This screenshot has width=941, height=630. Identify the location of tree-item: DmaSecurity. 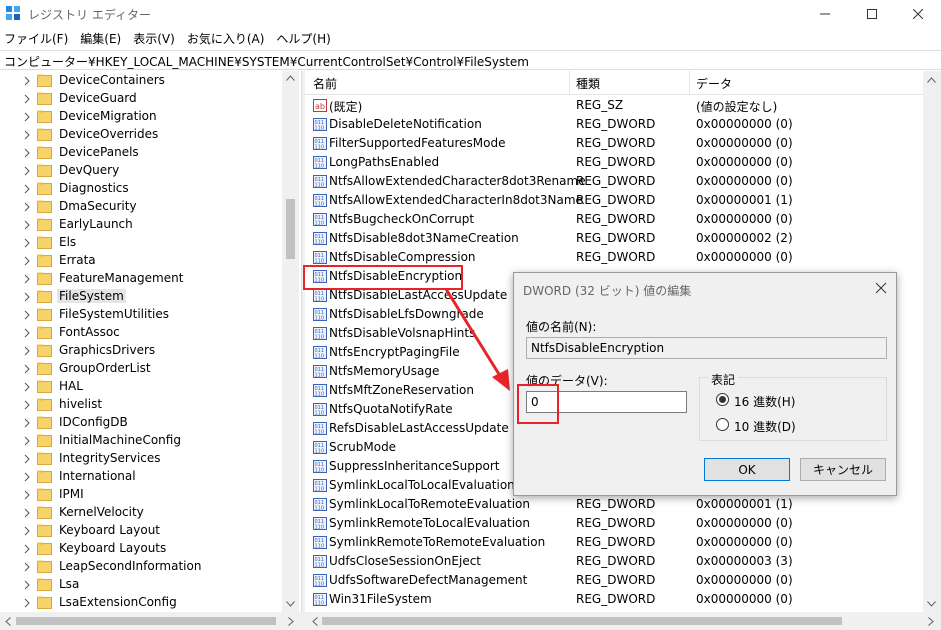
(141, 207).